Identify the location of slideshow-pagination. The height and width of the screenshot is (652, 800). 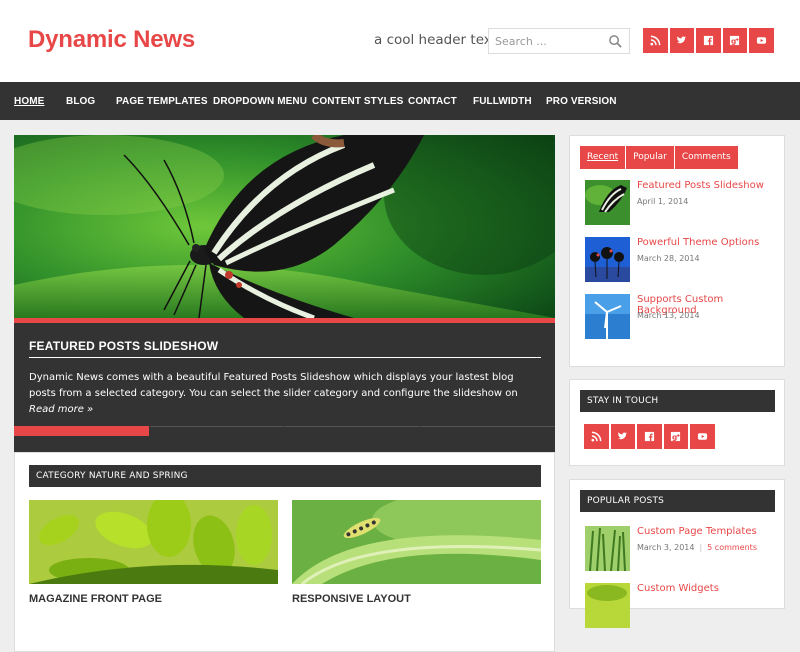
(284, 431).